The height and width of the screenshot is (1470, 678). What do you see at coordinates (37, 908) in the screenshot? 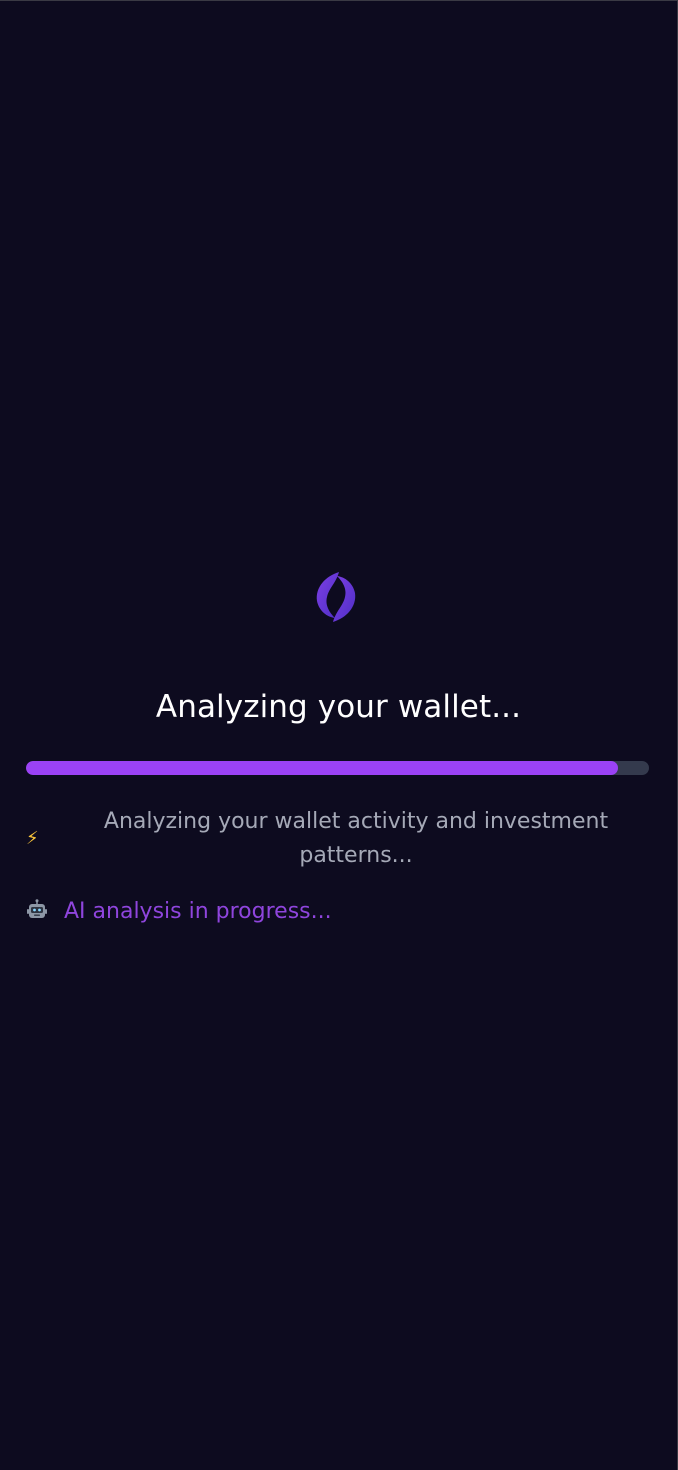
I see `robot-icon` at bounding box center [37, 908].